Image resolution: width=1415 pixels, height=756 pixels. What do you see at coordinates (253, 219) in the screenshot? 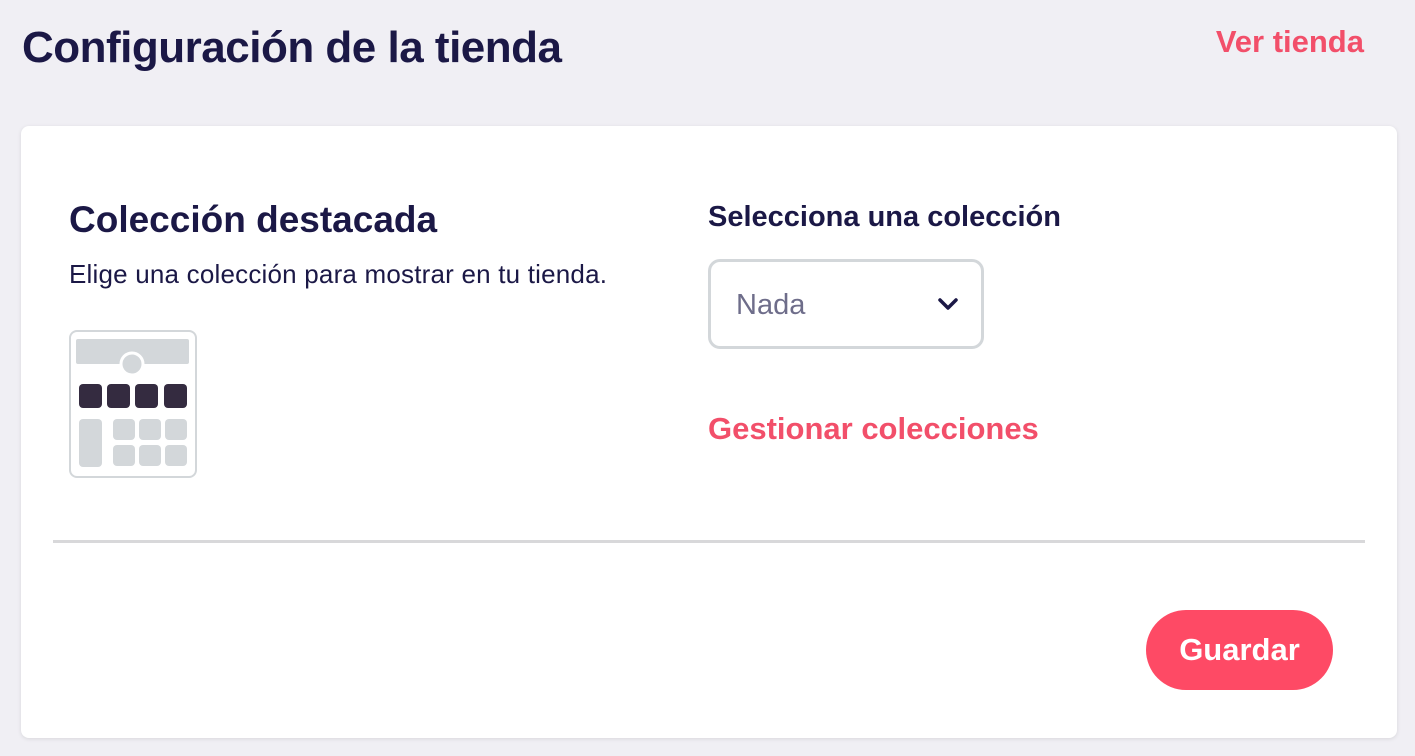
I see `section-title: Colección destacada` at bounding box center [253, 219].